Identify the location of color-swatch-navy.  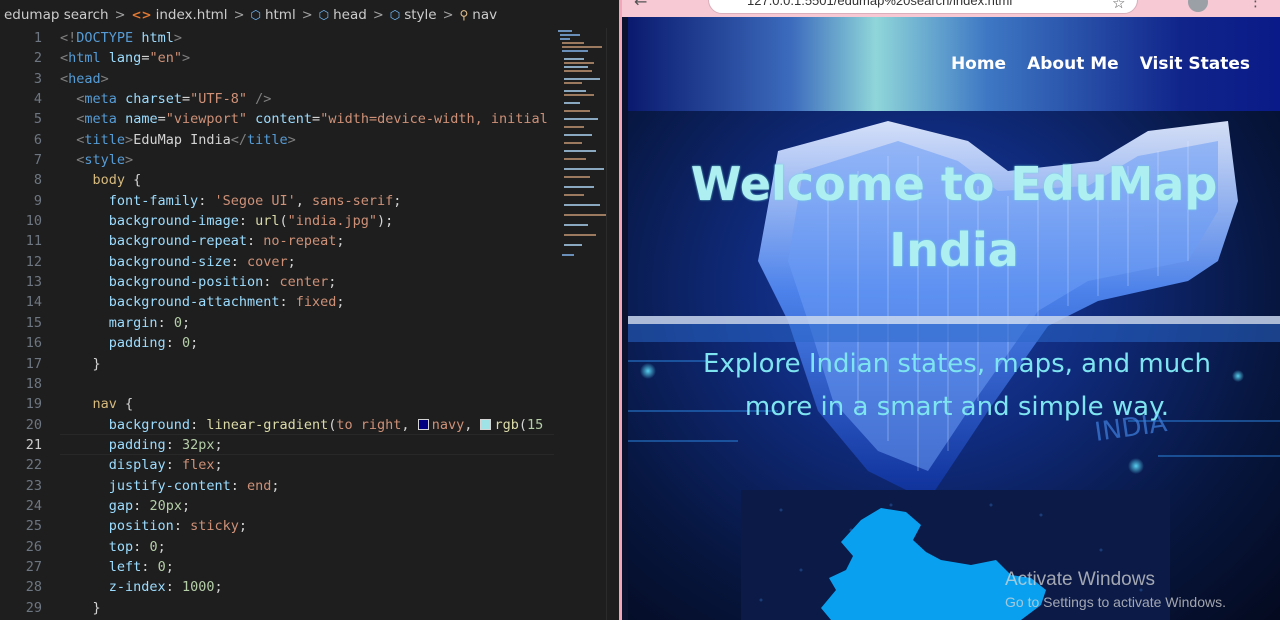
(423, 424).